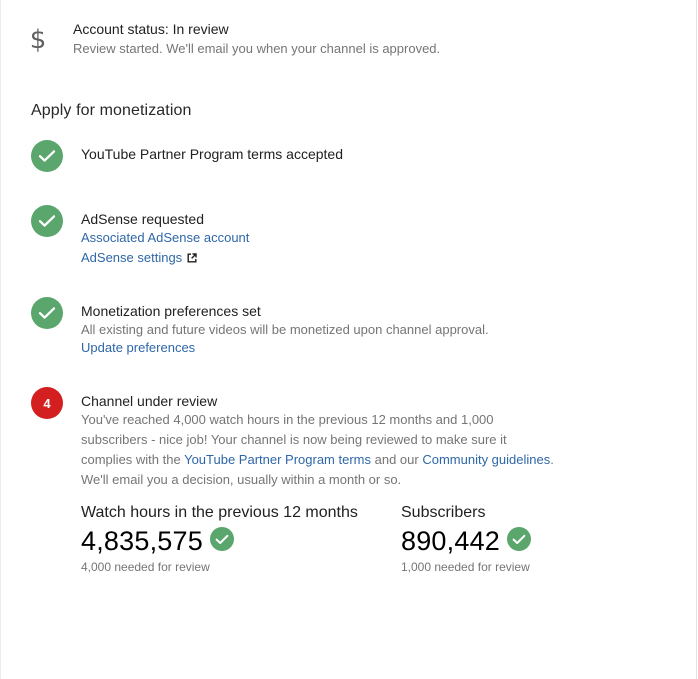 This screenshot has height=679, width=698. What do you see at coordinates (142, 219) in the screenshot?
I see `step-title: AdSense requested` at bounding box center [142, 219].